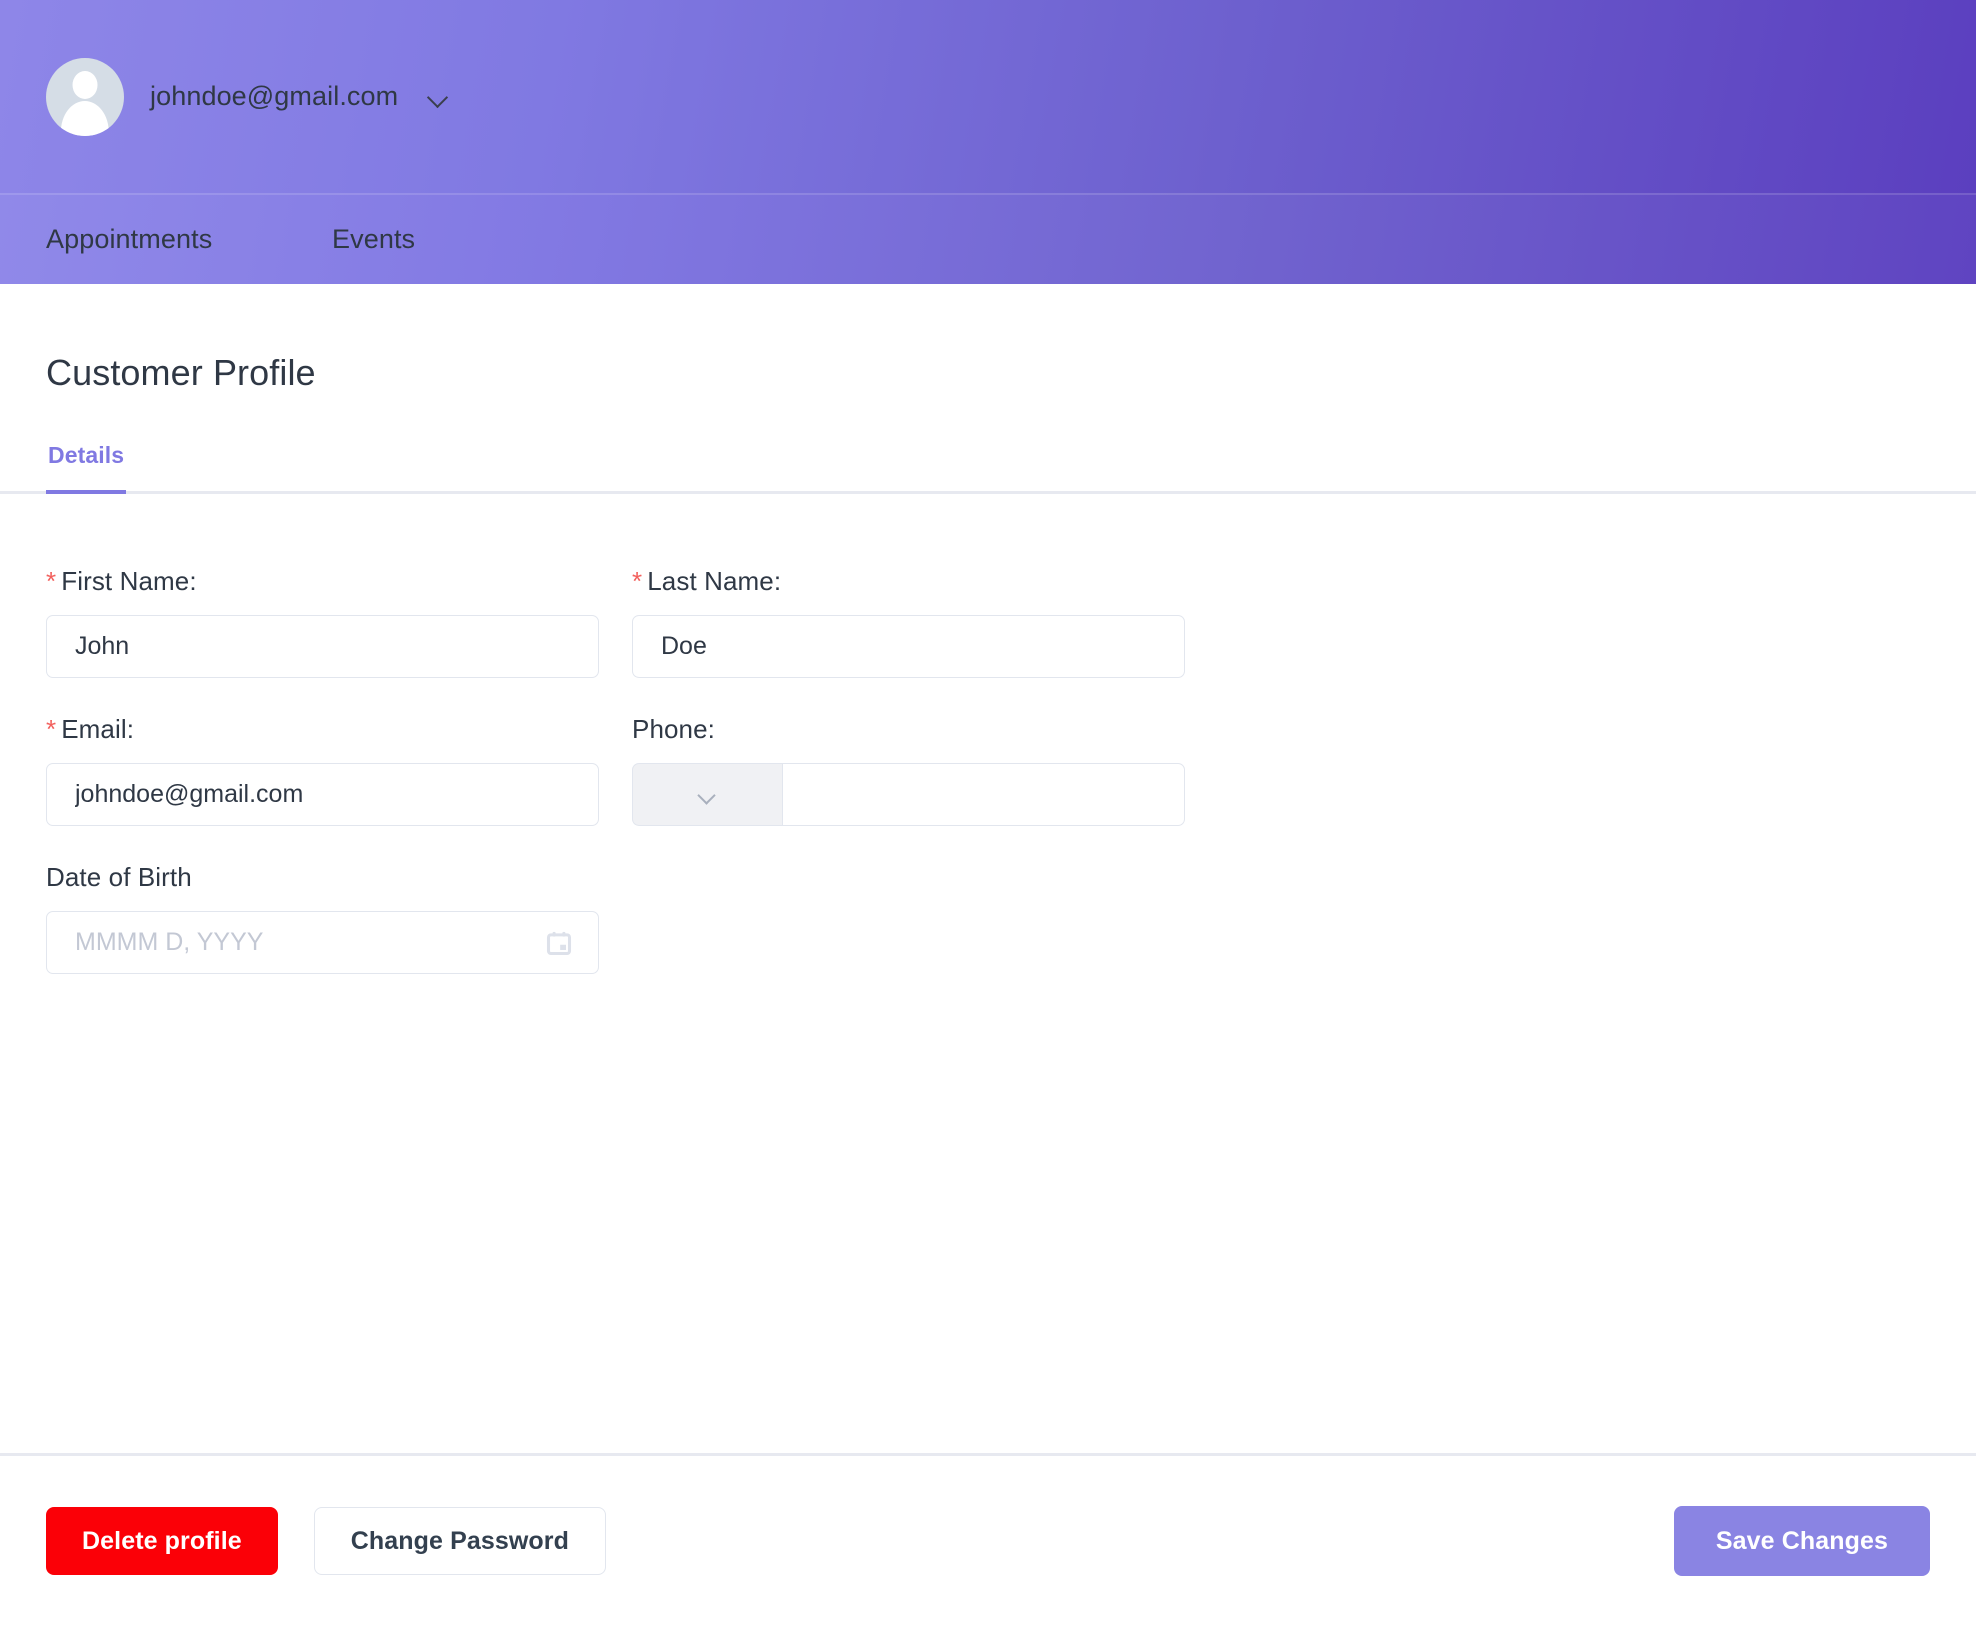 Image resolution: width=1976 pixels, height=1626 pixels. I want to click on account-email-label: johndoe@gmail.com, so click(274, 96).